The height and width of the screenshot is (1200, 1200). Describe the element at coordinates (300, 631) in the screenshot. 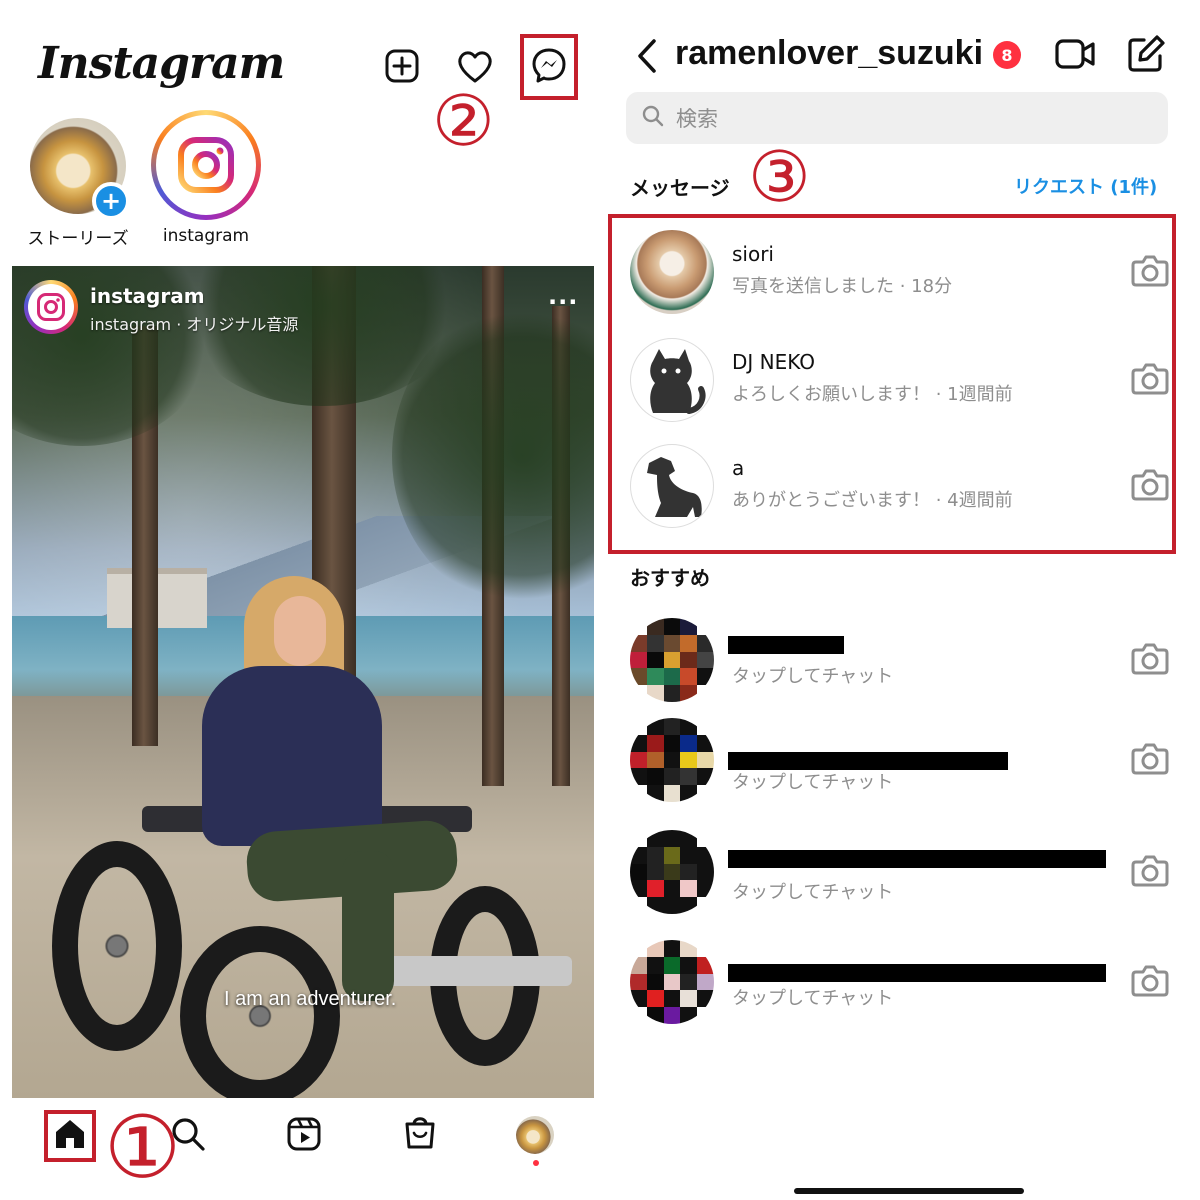

I see `person-face` at that location.